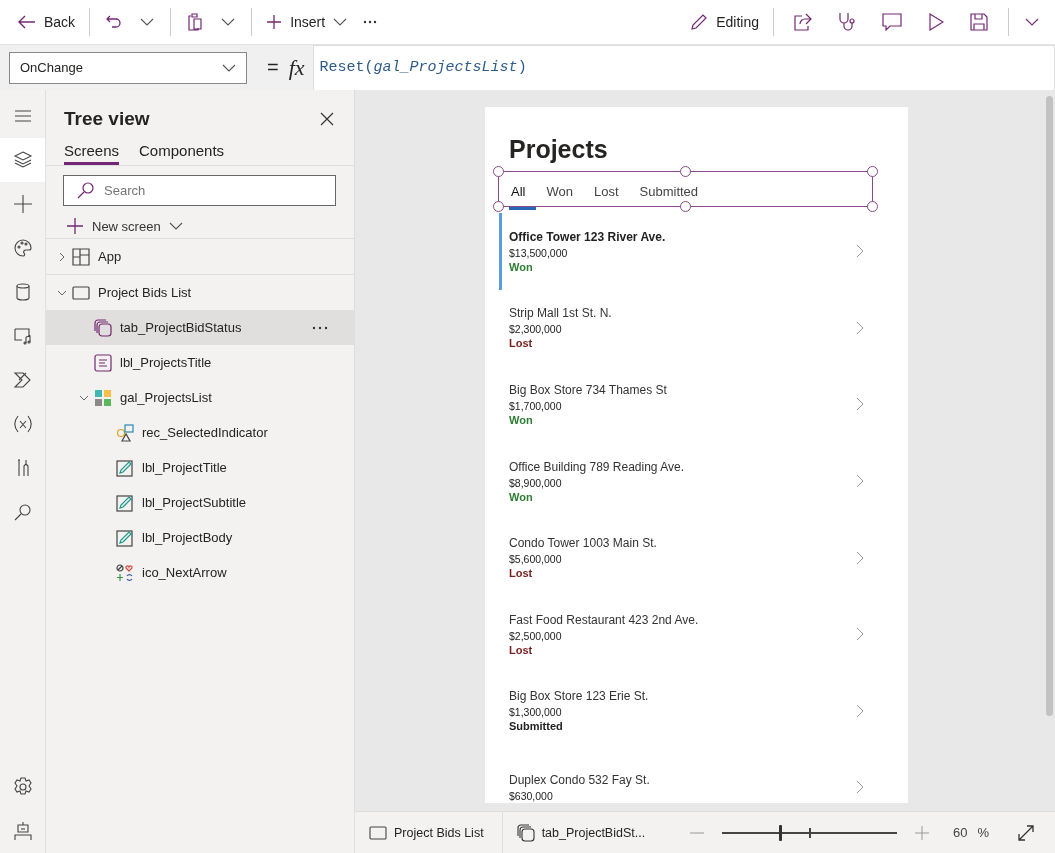  I want to click on tree-item: rec_SelectedIndicator, so click(200, 432).